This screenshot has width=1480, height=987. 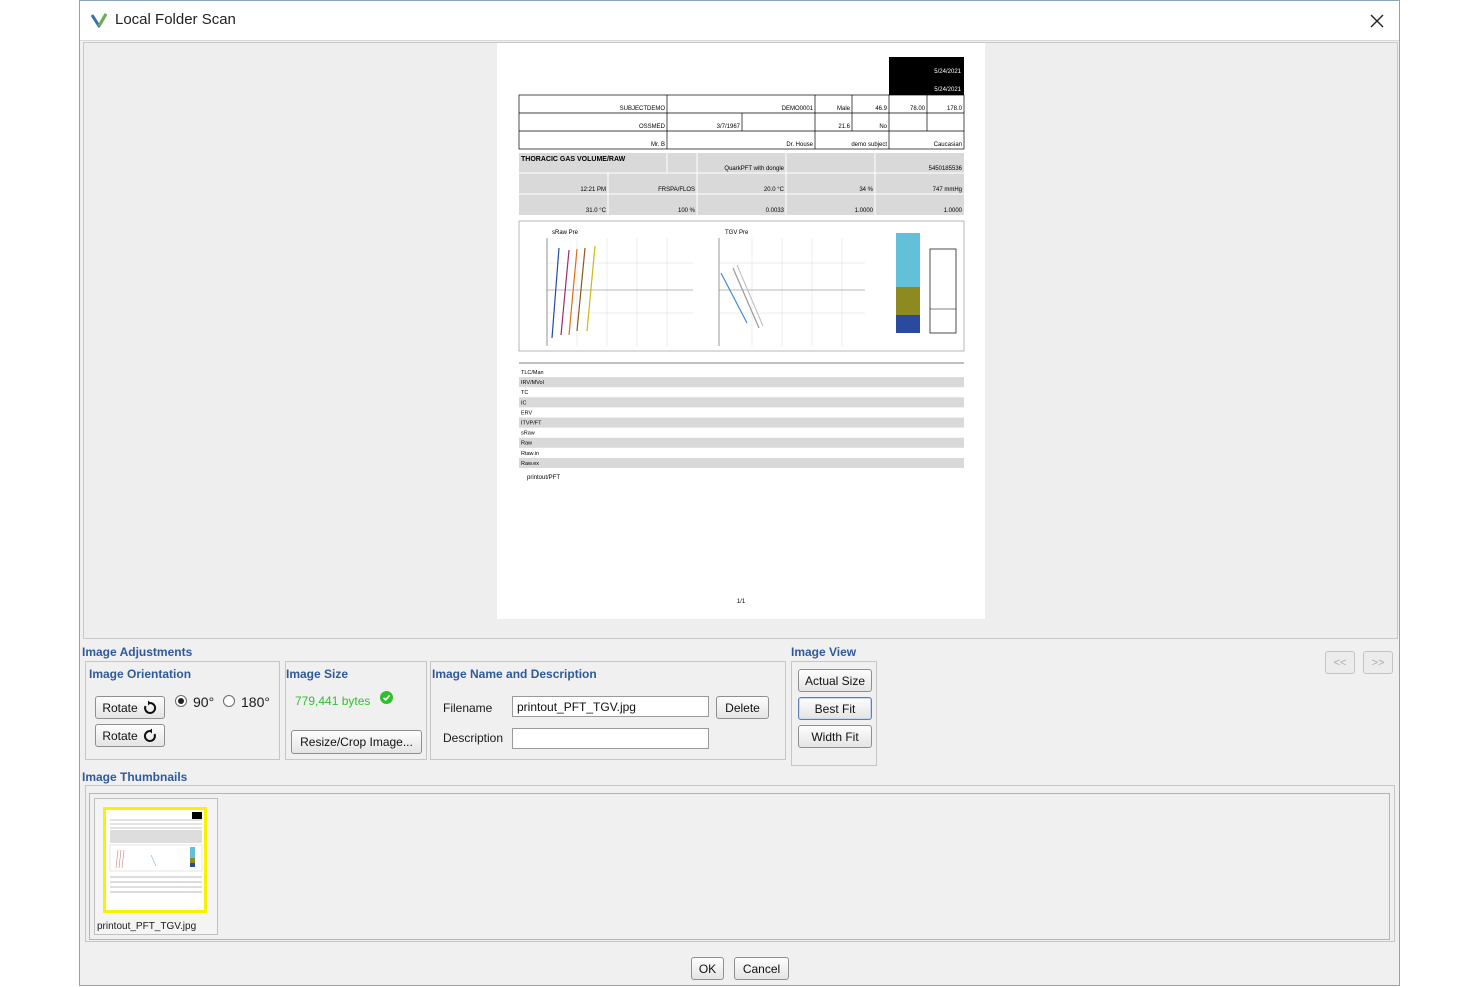 I want to click on image-view-group: Actual Size Best Fit Width Fit, so click(x=834, y=713).